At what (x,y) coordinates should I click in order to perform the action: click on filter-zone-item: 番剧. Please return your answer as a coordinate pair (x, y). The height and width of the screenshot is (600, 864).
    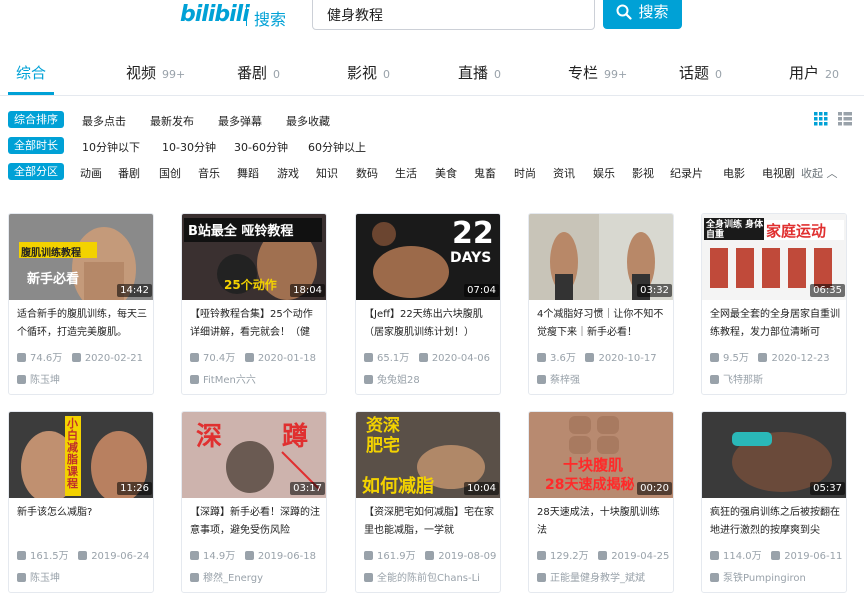
    Looking at the image, I should click on (129, 173).